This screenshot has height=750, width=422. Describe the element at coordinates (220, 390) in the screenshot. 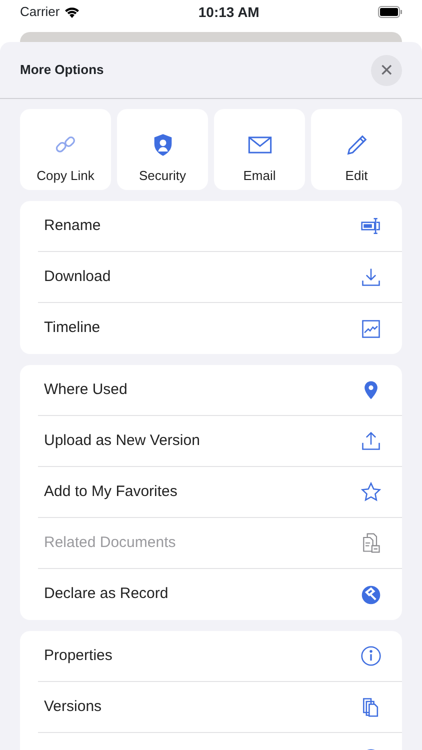

I see `menu-item: Where Used` at that location.